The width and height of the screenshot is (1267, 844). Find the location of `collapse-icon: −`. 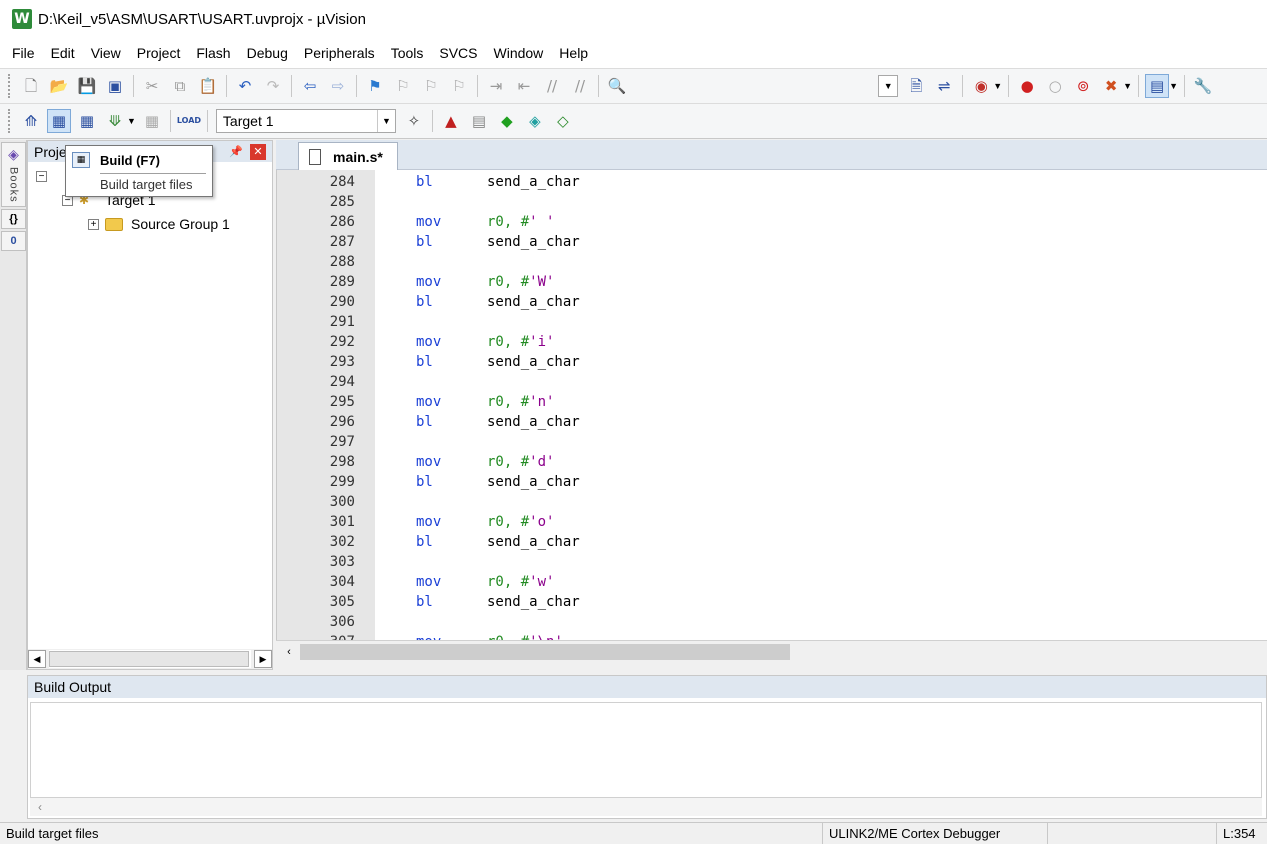

collapse-icon: − is located at coordinates (41, 176).